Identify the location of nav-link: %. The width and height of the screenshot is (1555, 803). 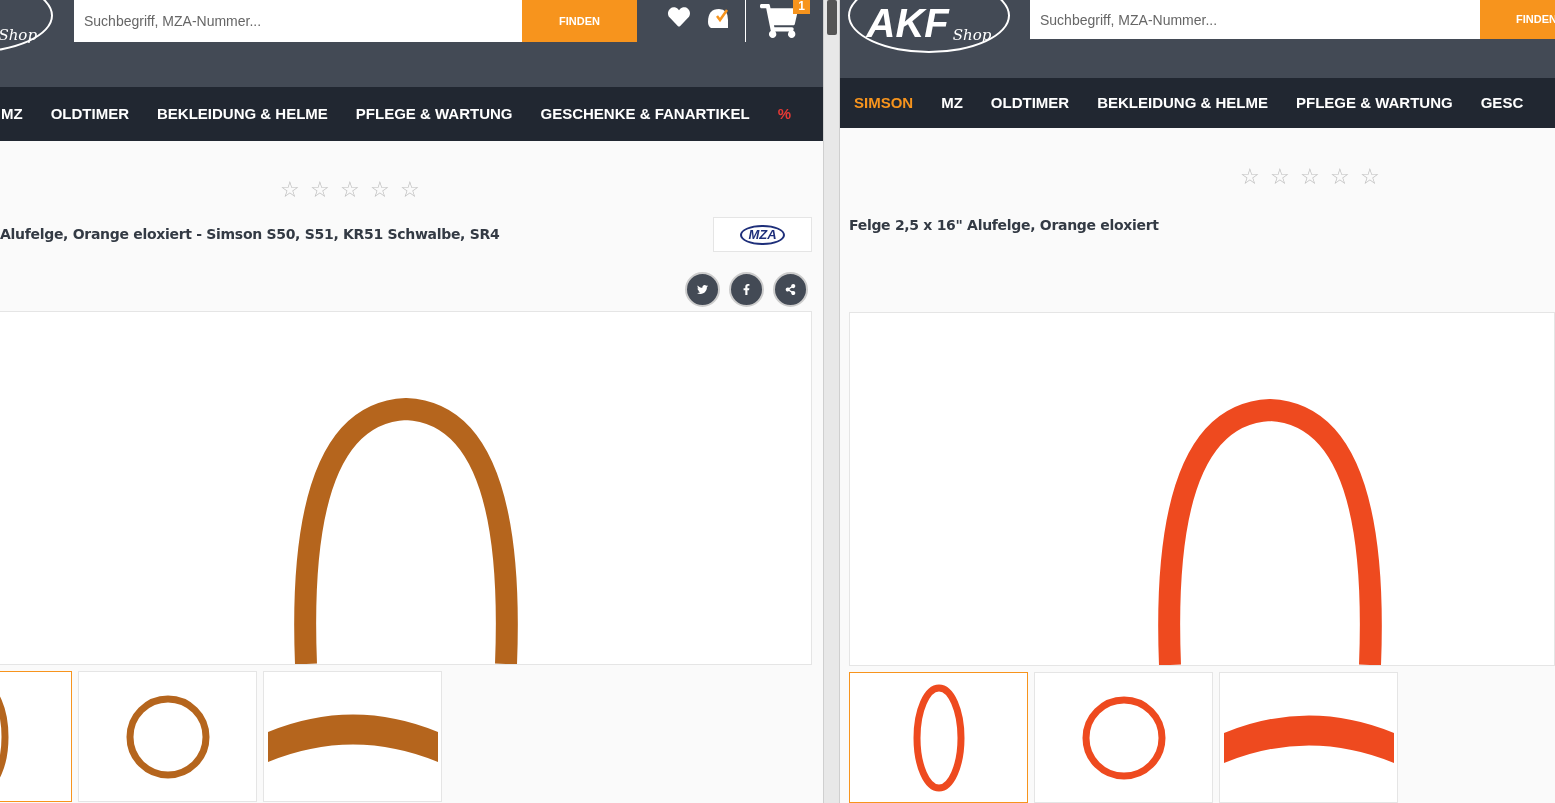
(784, 114).